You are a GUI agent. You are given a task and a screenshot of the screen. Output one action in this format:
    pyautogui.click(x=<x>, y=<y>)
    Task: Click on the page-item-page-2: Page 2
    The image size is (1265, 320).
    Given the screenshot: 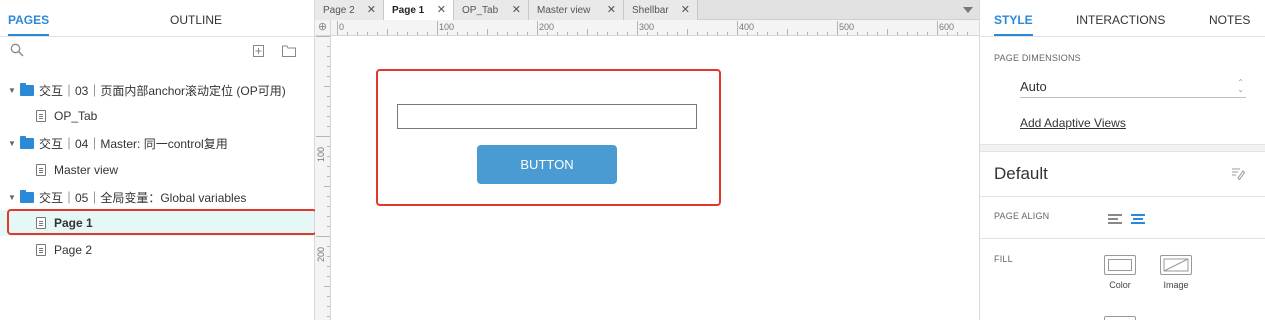 What is the action you would take?
    pyautogui.click(x=157, y=250)
    